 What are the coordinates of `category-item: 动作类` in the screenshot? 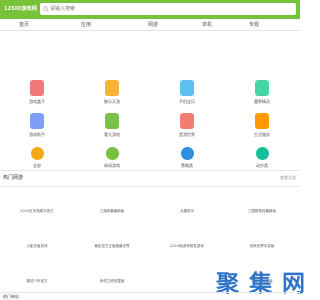 It's located at (262, 158).